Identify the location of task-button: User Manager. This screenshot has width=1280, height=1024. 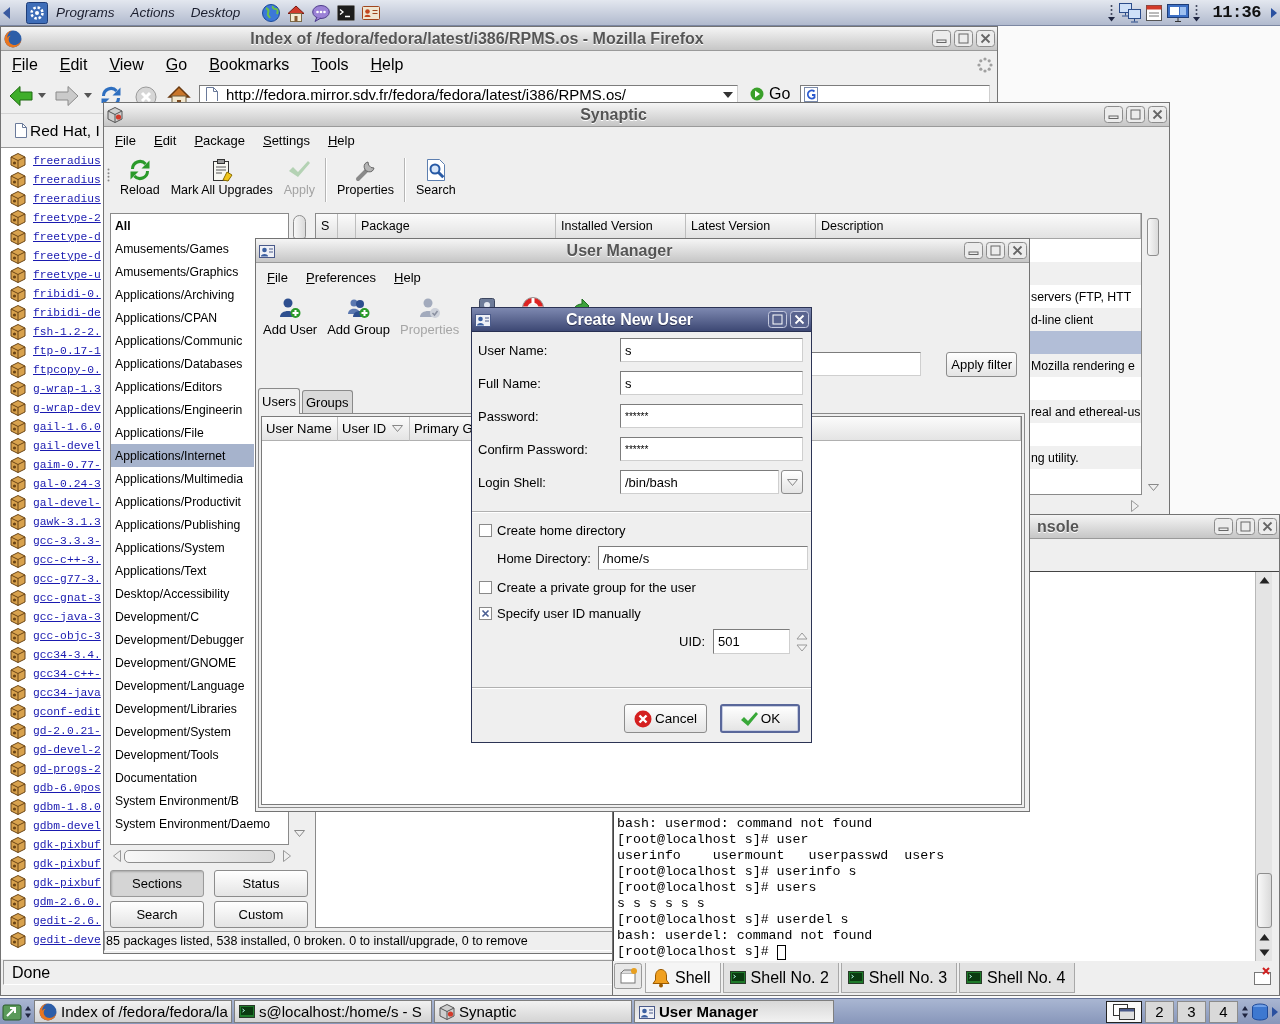
(734, 1011).